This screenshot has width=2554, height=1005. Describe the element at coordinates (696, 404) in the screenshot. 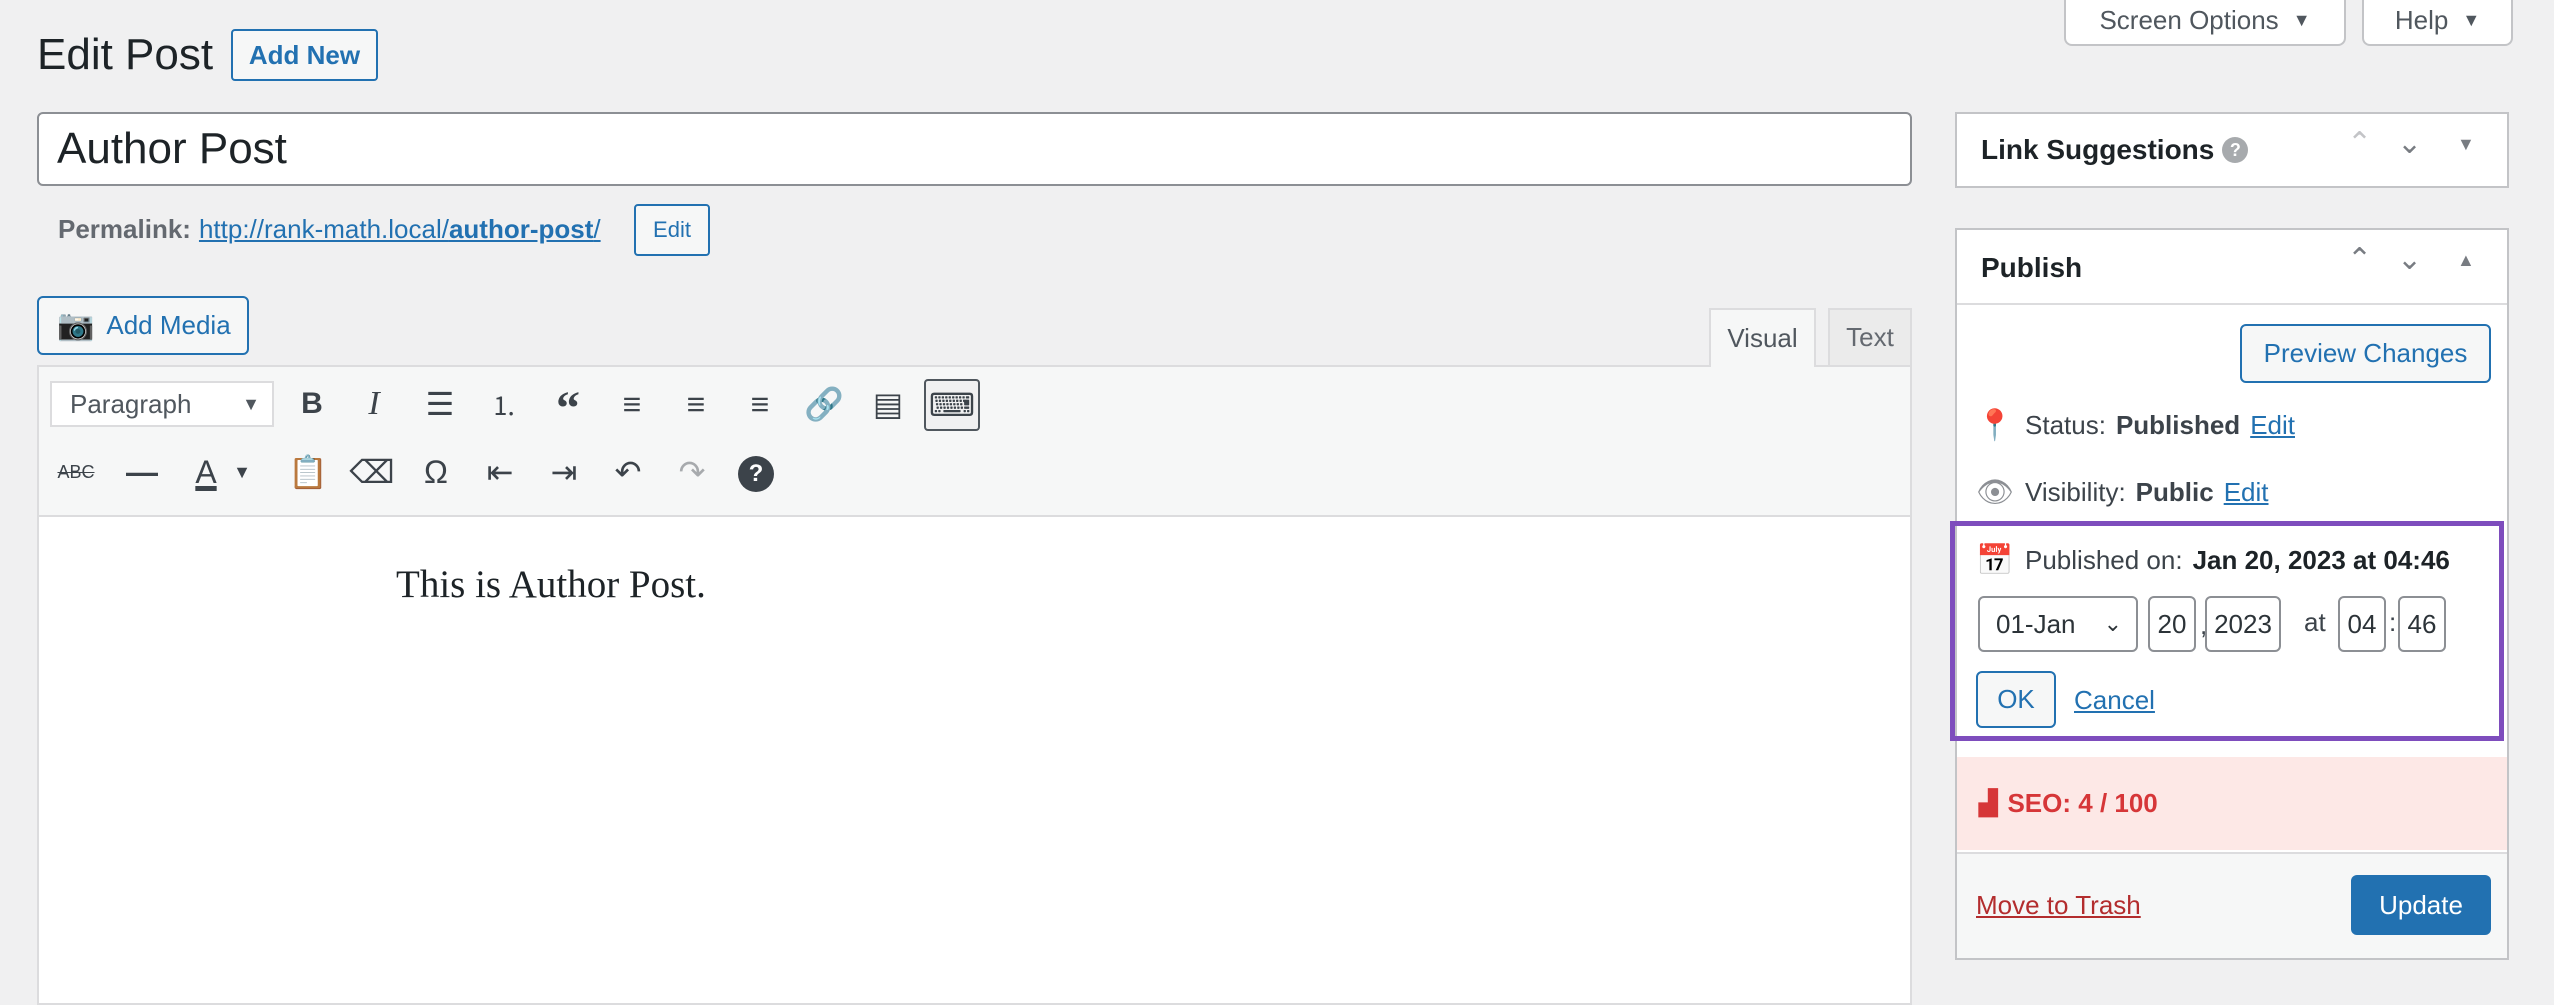

I see `align-center-icon: ≡` at that location.